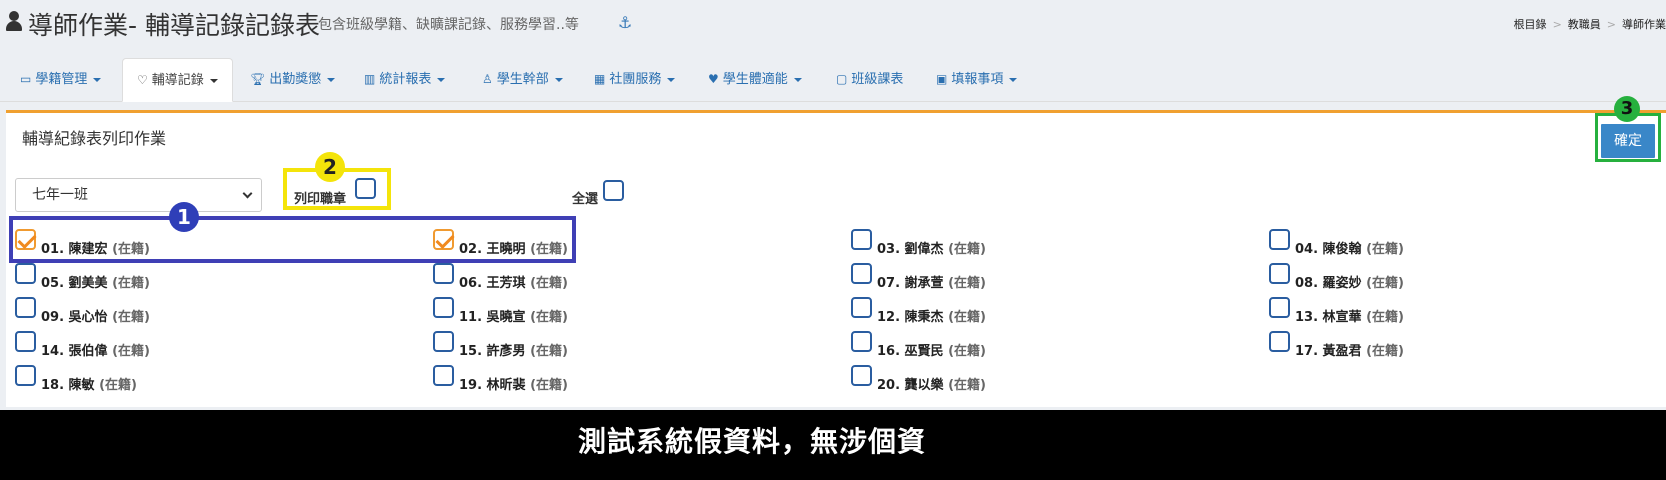  Describe the element at coordinates (487, 79) in the screenshot. I see `person-icon: ♙` at that location.